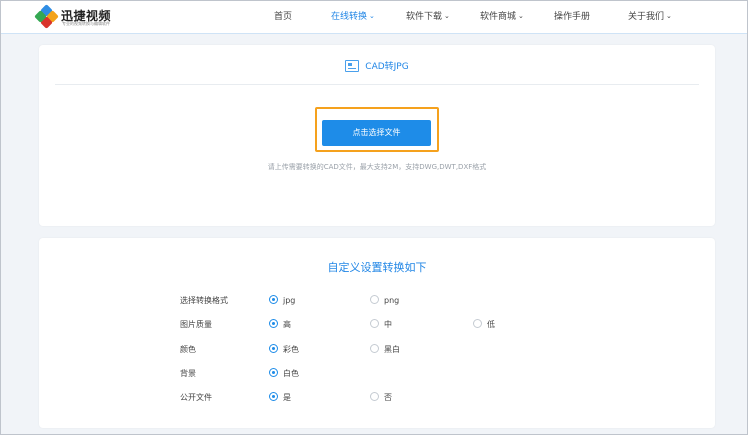  What do you see at coordinates (196, 324) in the screenshot?
I see `setting-label: 图片质量` at bounding box center [196, 324].